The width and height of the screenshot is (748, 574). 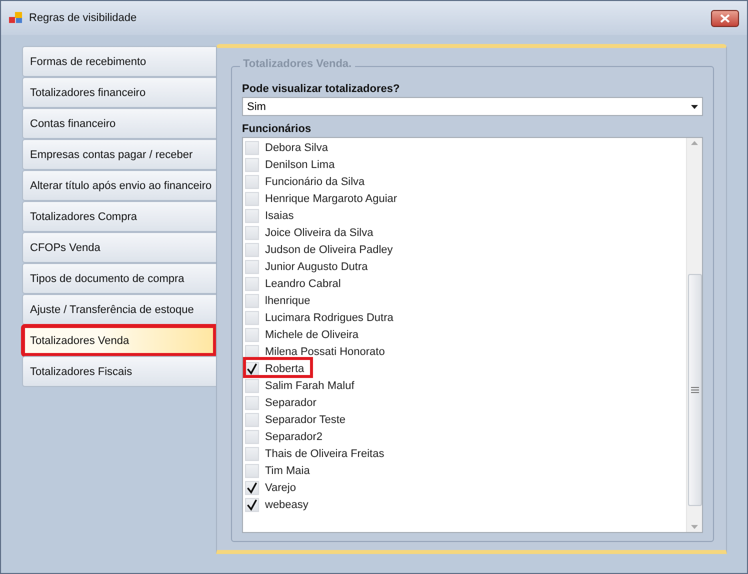 I want to click on app-icon, so click(x=16, y=18).